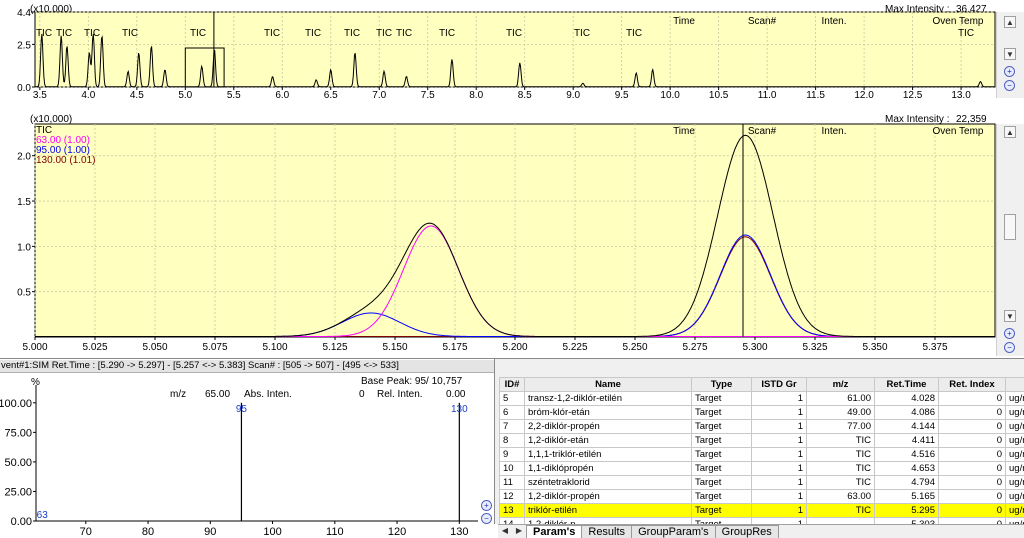 The image size is (1024, 538). What do you see at coordinates (512, 412) in the screenshot?
I see `cell-id: 6` at bounding box center [512, 412].